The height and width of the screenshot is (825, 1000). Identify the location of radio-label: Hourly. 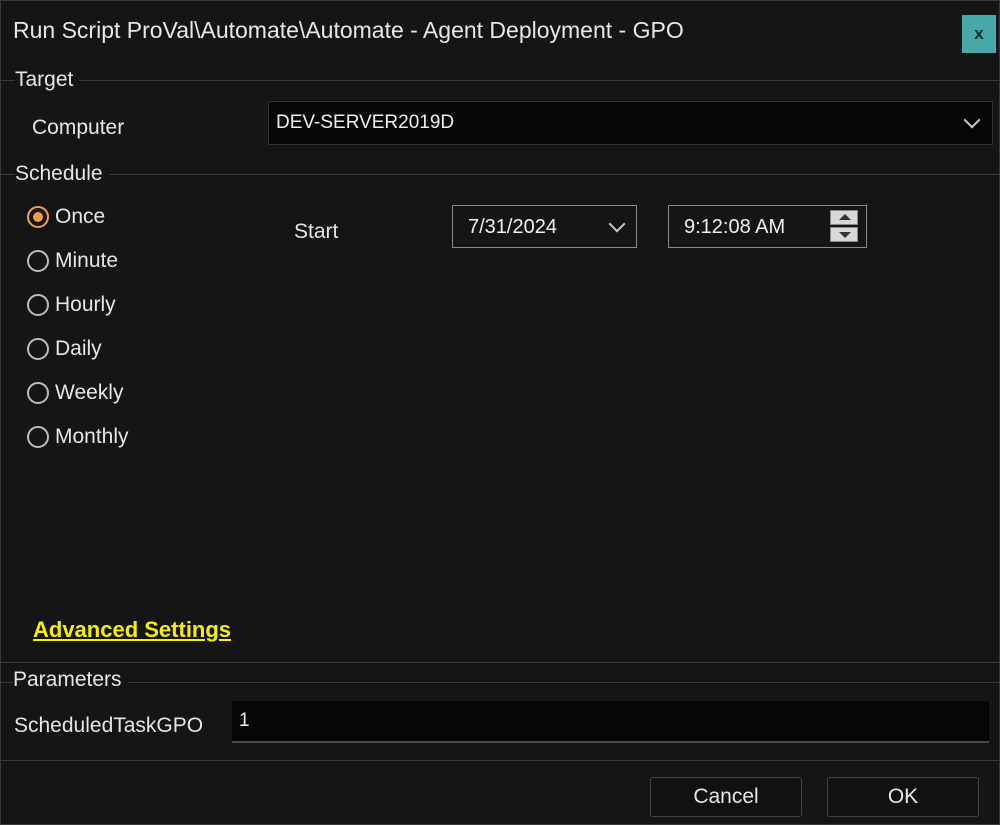
(85, 304).